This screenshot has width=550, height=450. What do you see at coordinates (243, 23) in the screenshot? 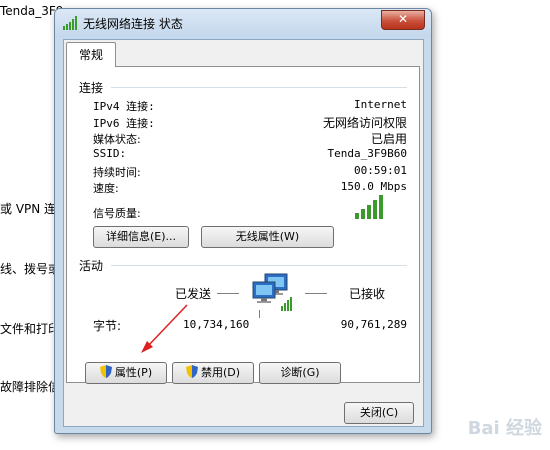
I see `title-bar: 无线网络连接 状态 ✕` at bounding box center [243, 23].